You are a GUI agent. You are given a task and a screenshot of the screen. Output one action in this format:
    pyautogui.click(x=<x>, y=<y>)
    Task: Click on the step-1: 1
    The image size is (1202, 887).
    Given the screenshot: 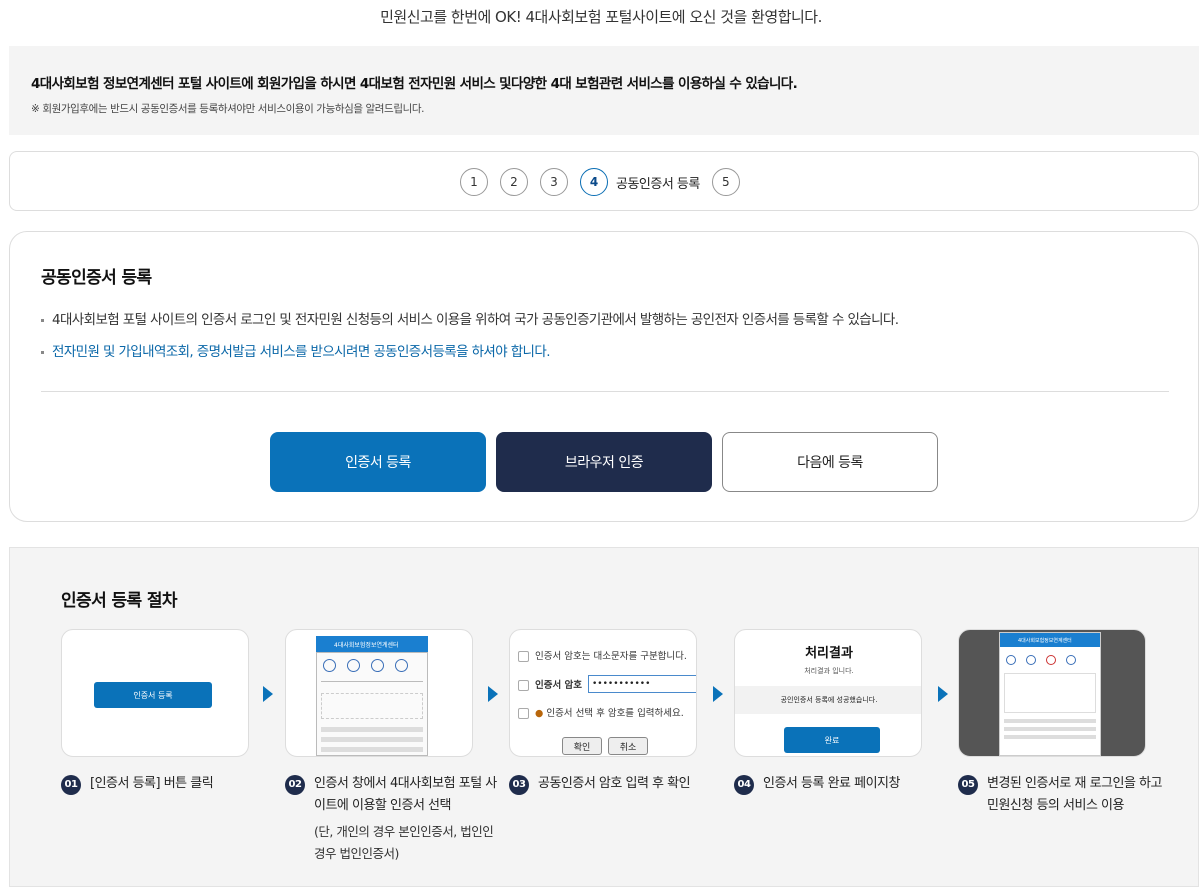 What is the action you would take?
    pyautogui.click(x=474, y=182)
    